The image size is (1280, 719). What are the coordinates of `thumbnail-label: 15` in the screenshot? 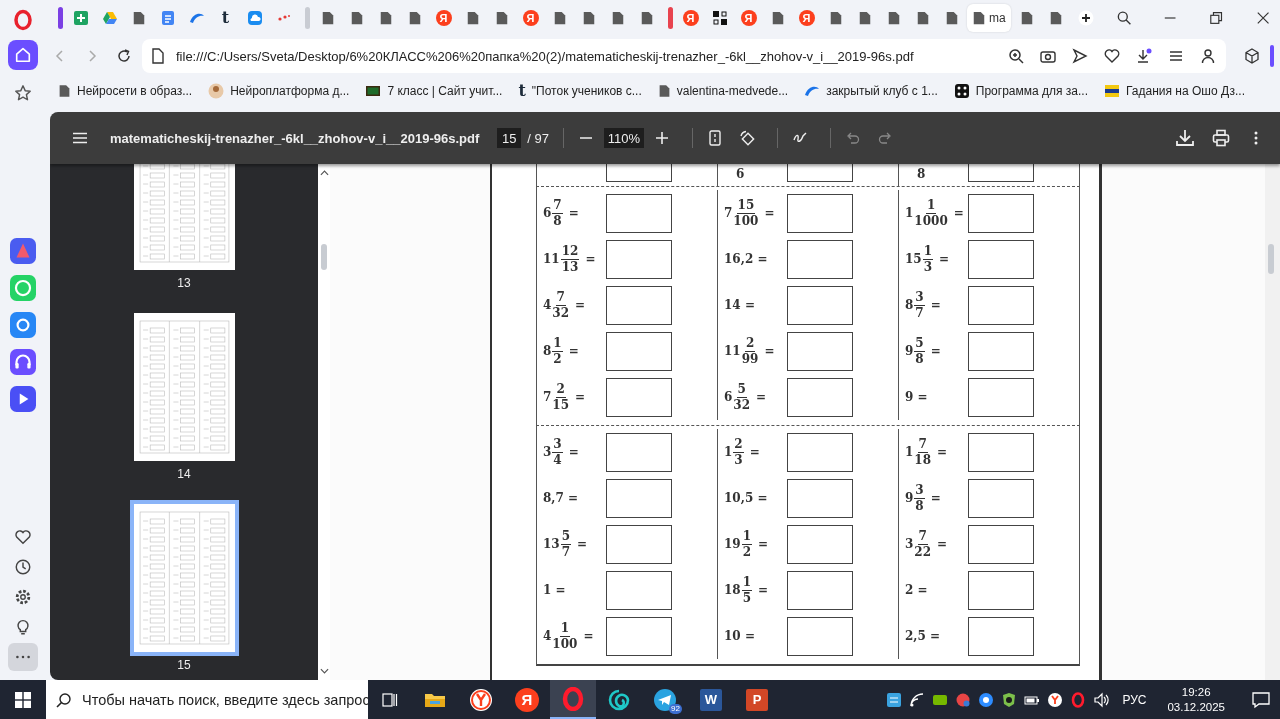 It's located at (184, 665).